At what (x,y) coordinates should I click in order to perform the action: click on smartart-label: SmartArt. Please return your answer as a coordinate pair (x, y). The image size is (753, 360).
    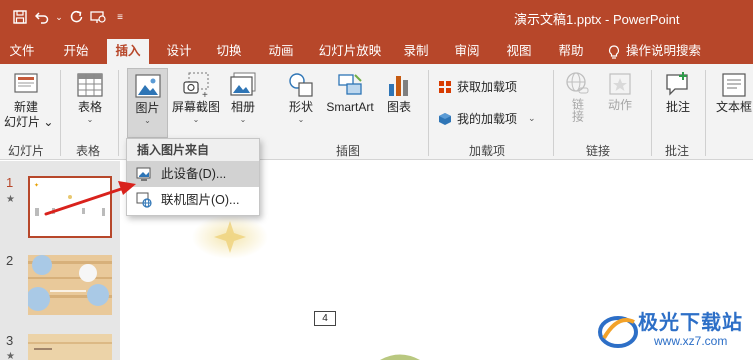
    Looking at the image, I should click on (350, 107).